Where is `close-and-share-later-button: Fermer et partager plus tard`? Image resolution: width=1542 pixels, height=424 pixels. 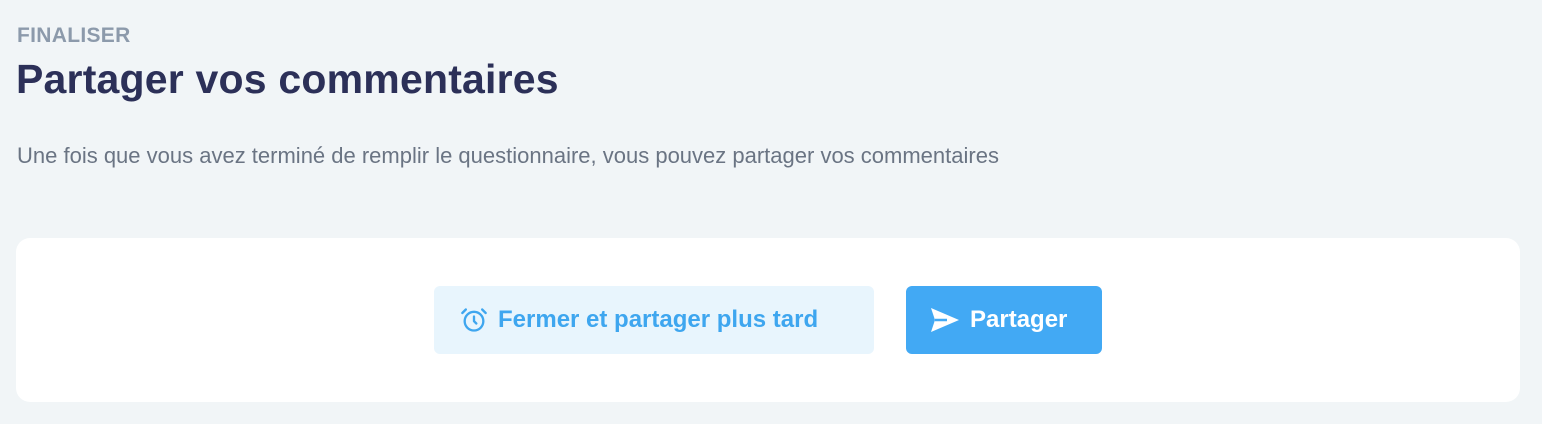 close-and-share-later-button: Fermer et partager plus tard is located at coordinates (654, 320).